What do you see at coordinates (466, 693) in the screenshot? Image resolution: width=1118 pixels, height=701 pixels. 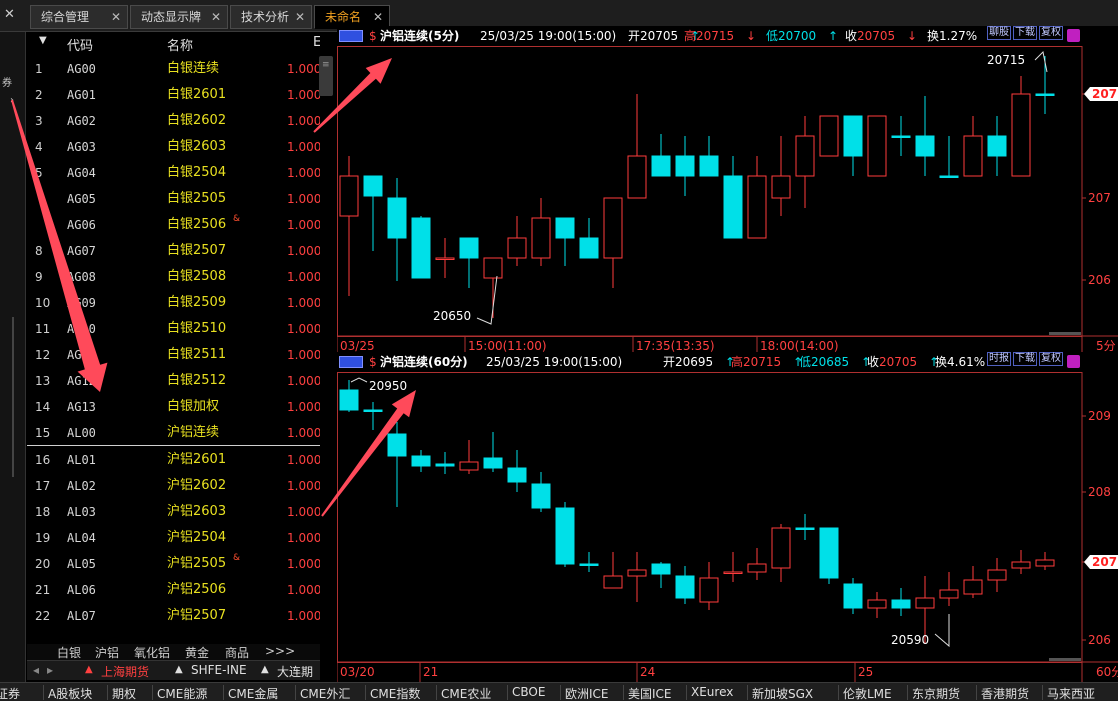 I see `market-tab: CME农业` at bounding box center [466, 693].